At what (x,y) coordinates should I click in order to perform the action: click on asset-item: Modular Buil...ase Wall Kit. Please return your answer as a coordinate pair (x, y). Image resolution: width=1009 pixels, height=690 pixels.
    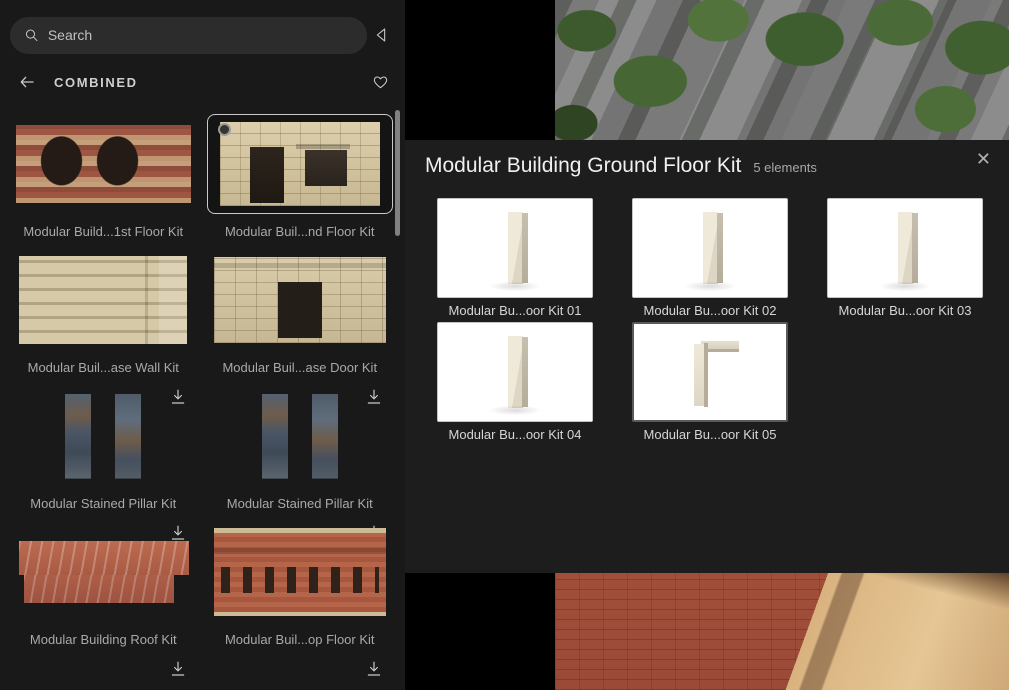
    Looking at the image, I should click on (103, 312).